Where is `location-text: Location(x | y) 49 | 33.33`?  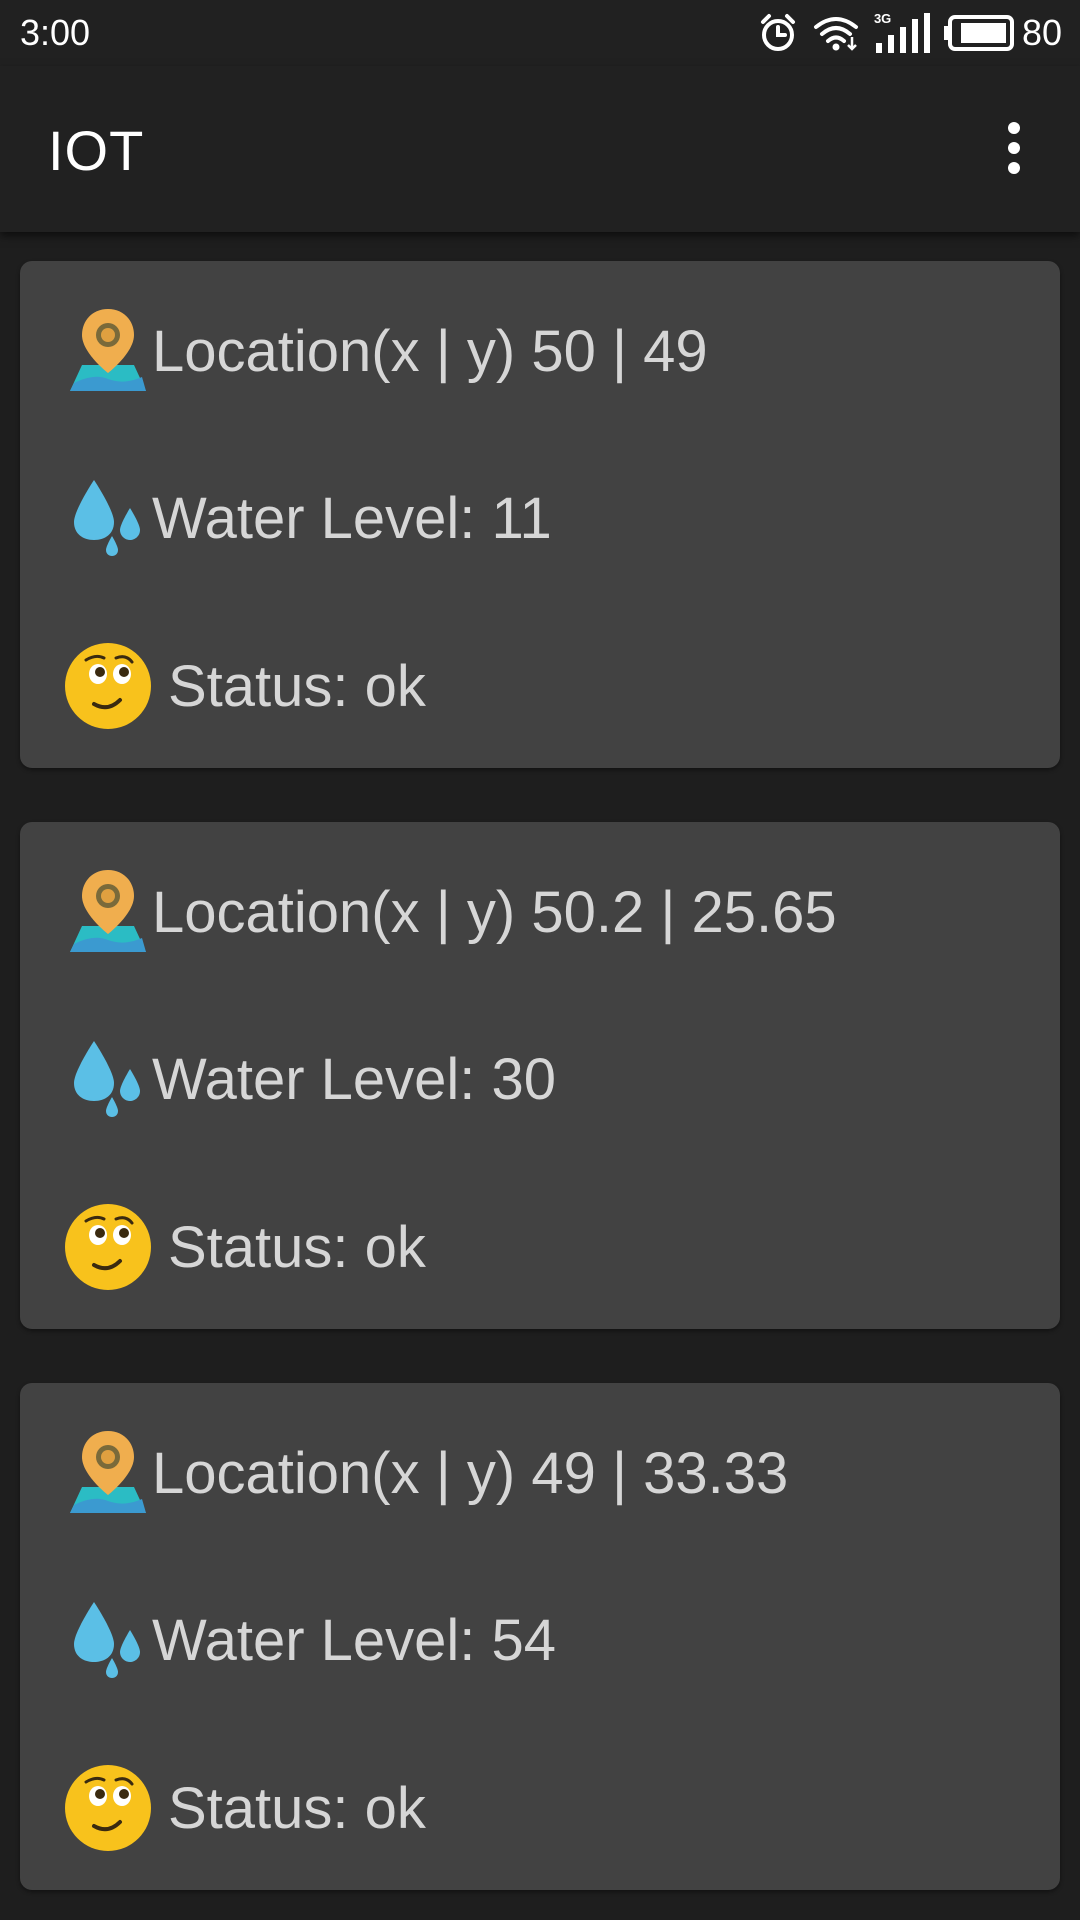
location-text: Location(x | y) 49 | 33.33 is located at coordinates (470, 1473).